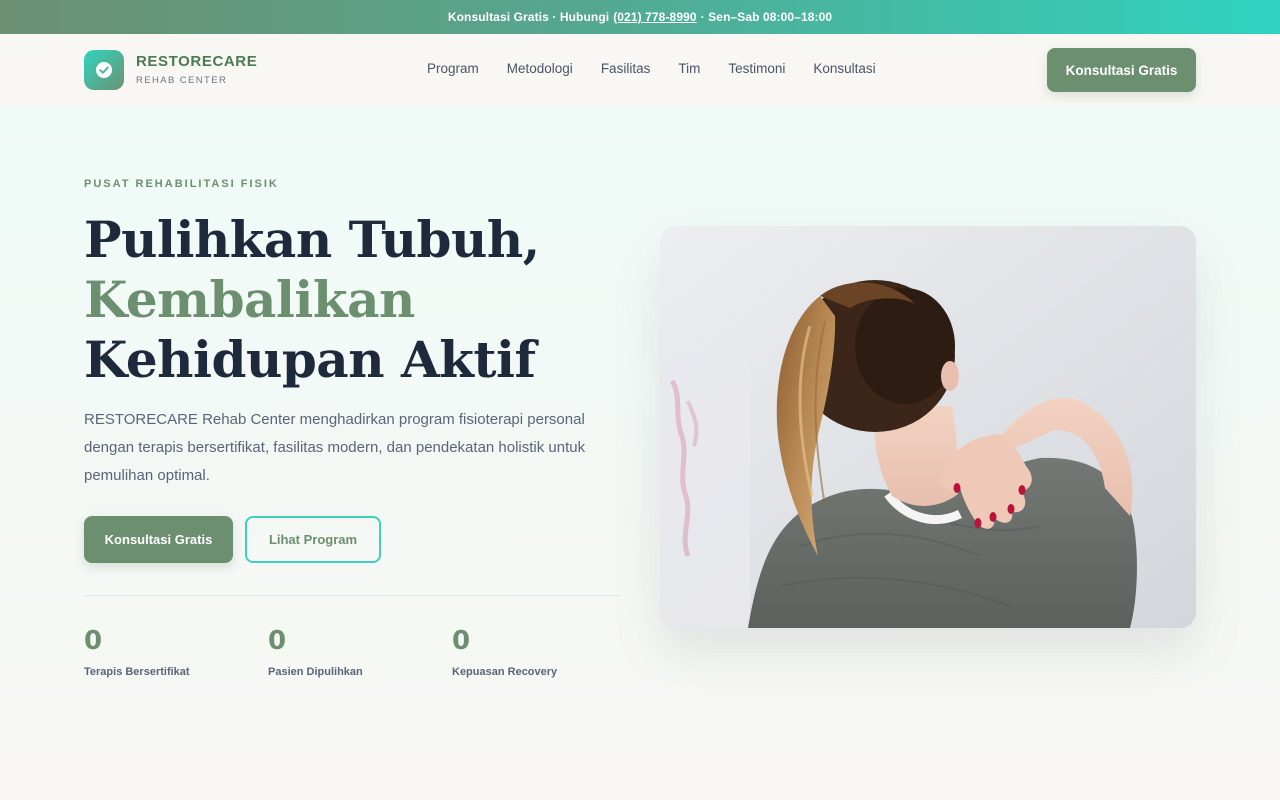  I want to click on headline-line-2: Kembalikan, so click(249, 299).